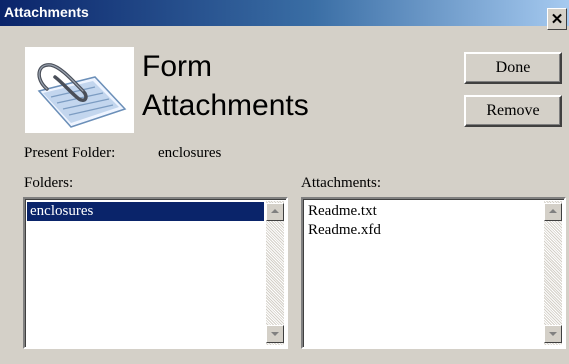 Image resolution: width=569 pixels, height=364 pixels. Describe the element at coordinates (225, 86) in the screenshot. I see `page-title: Form Attachments` at that location.